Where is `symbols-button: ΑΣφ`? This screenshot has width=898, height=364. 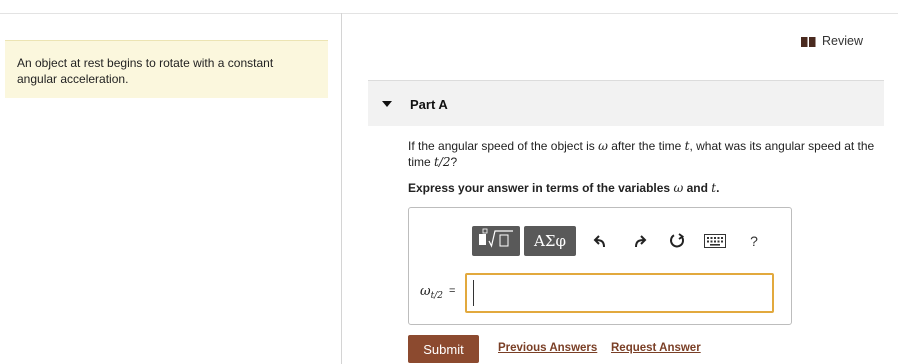
symbols-button: ΑΣφ is located at coordinates (550, 241).